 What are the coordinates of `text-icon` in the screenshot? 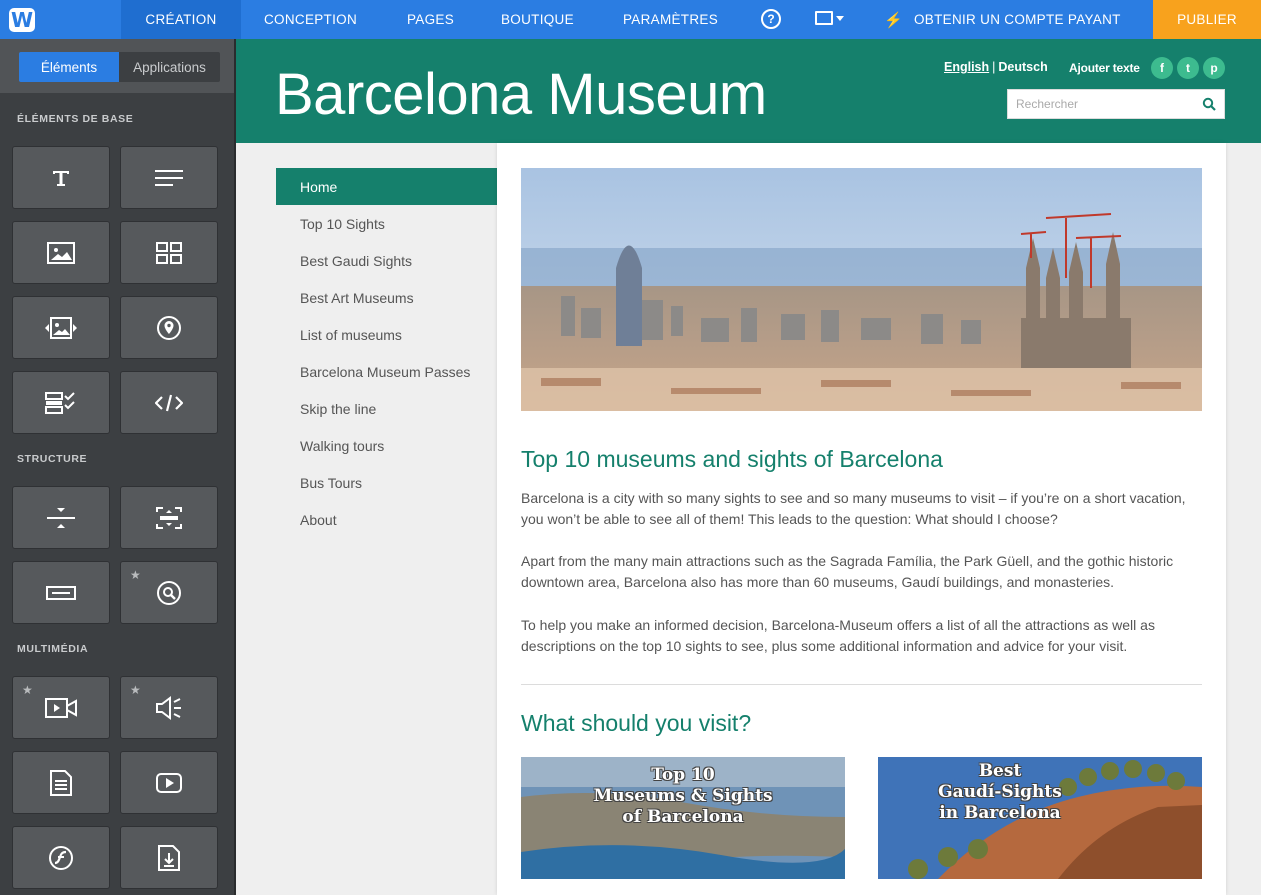 It's located at (169, 177).